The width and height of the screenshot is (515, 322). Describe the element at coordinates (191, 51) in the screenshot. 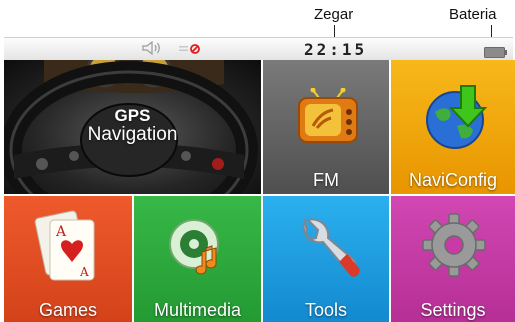

I see `mute-indicator-icon` at that location.